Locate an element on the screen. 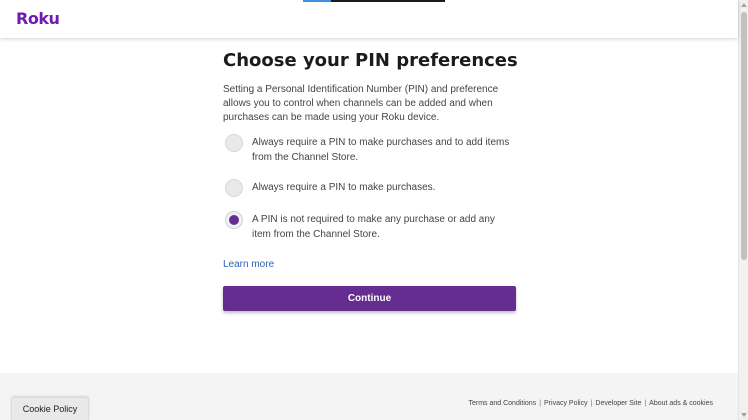 This screenshot has height=420, width=748. terms-link: Terms and Conditions is located at coordinates (502, 403).